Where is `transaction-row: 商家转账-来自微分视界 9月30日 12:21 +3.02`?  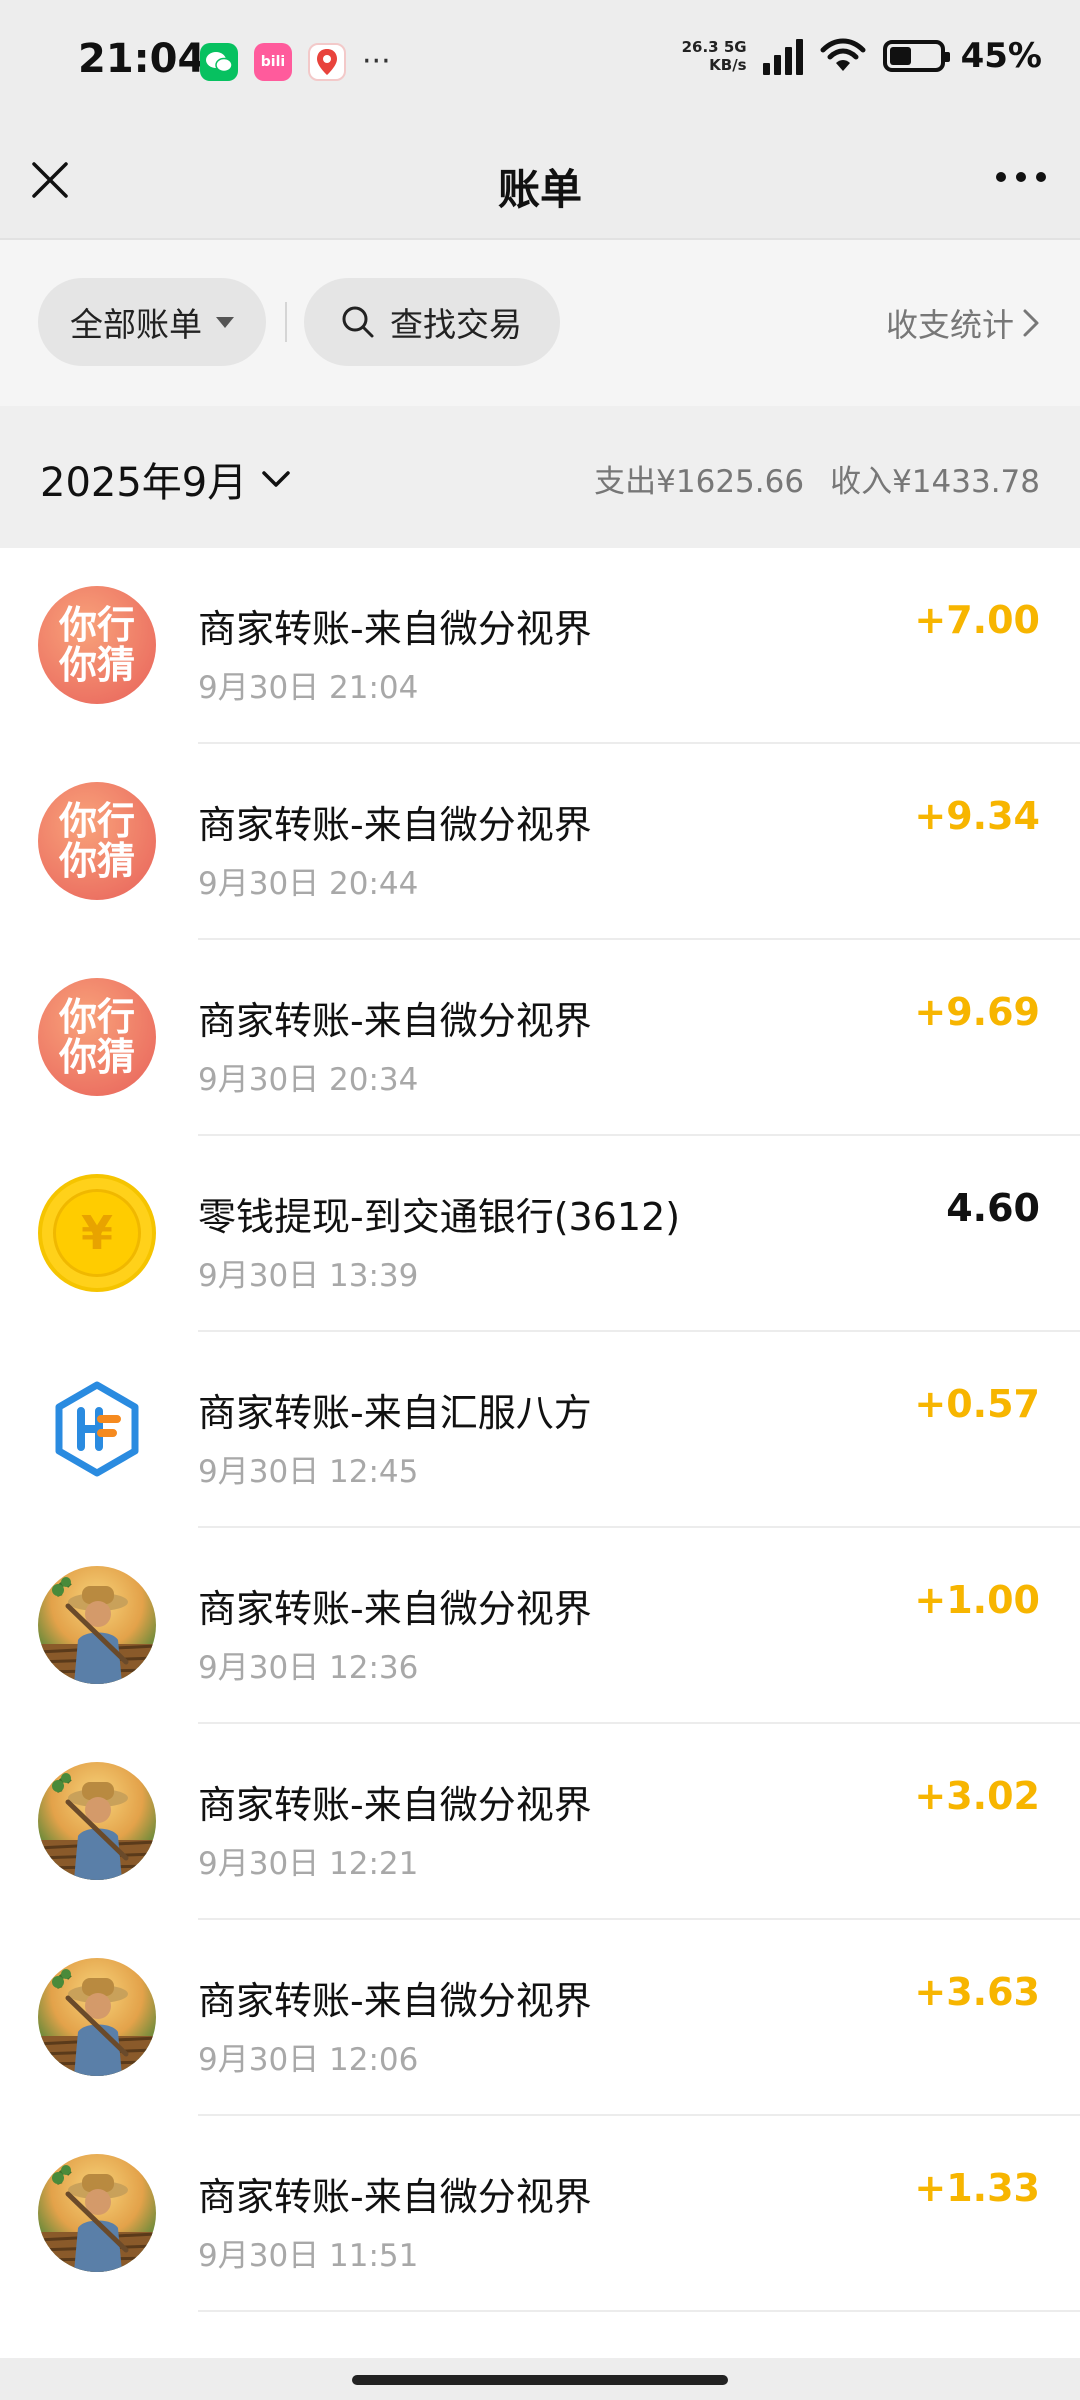
transaction-row: 商家转账-来自微分视界 9月30日 12:21 +3.02 is located at coordinates (540, 1822).